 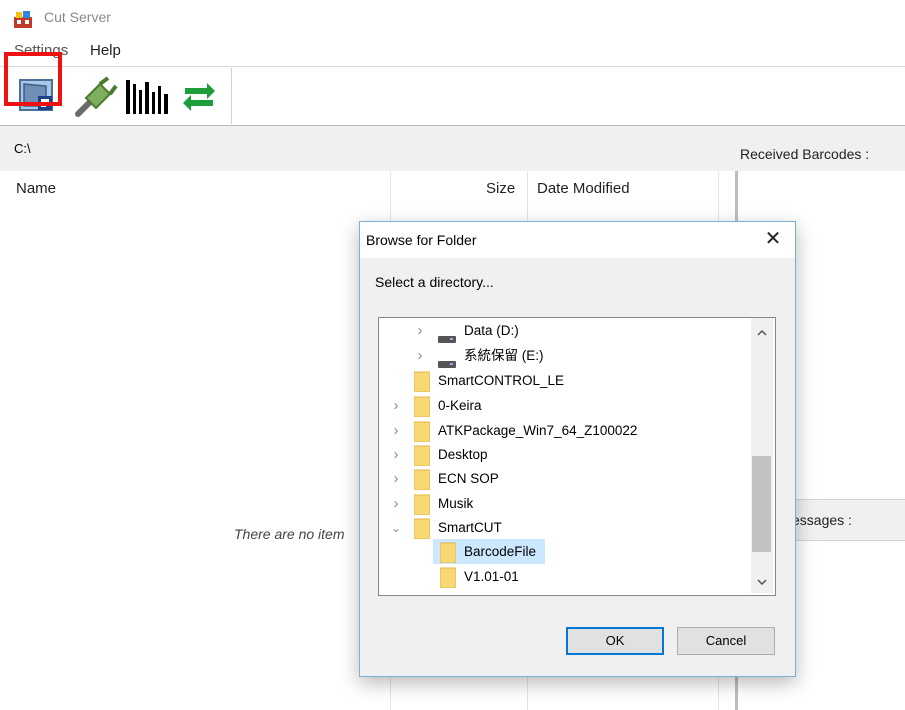 I want to click on column-name: Name, so click(x=36, y=188).